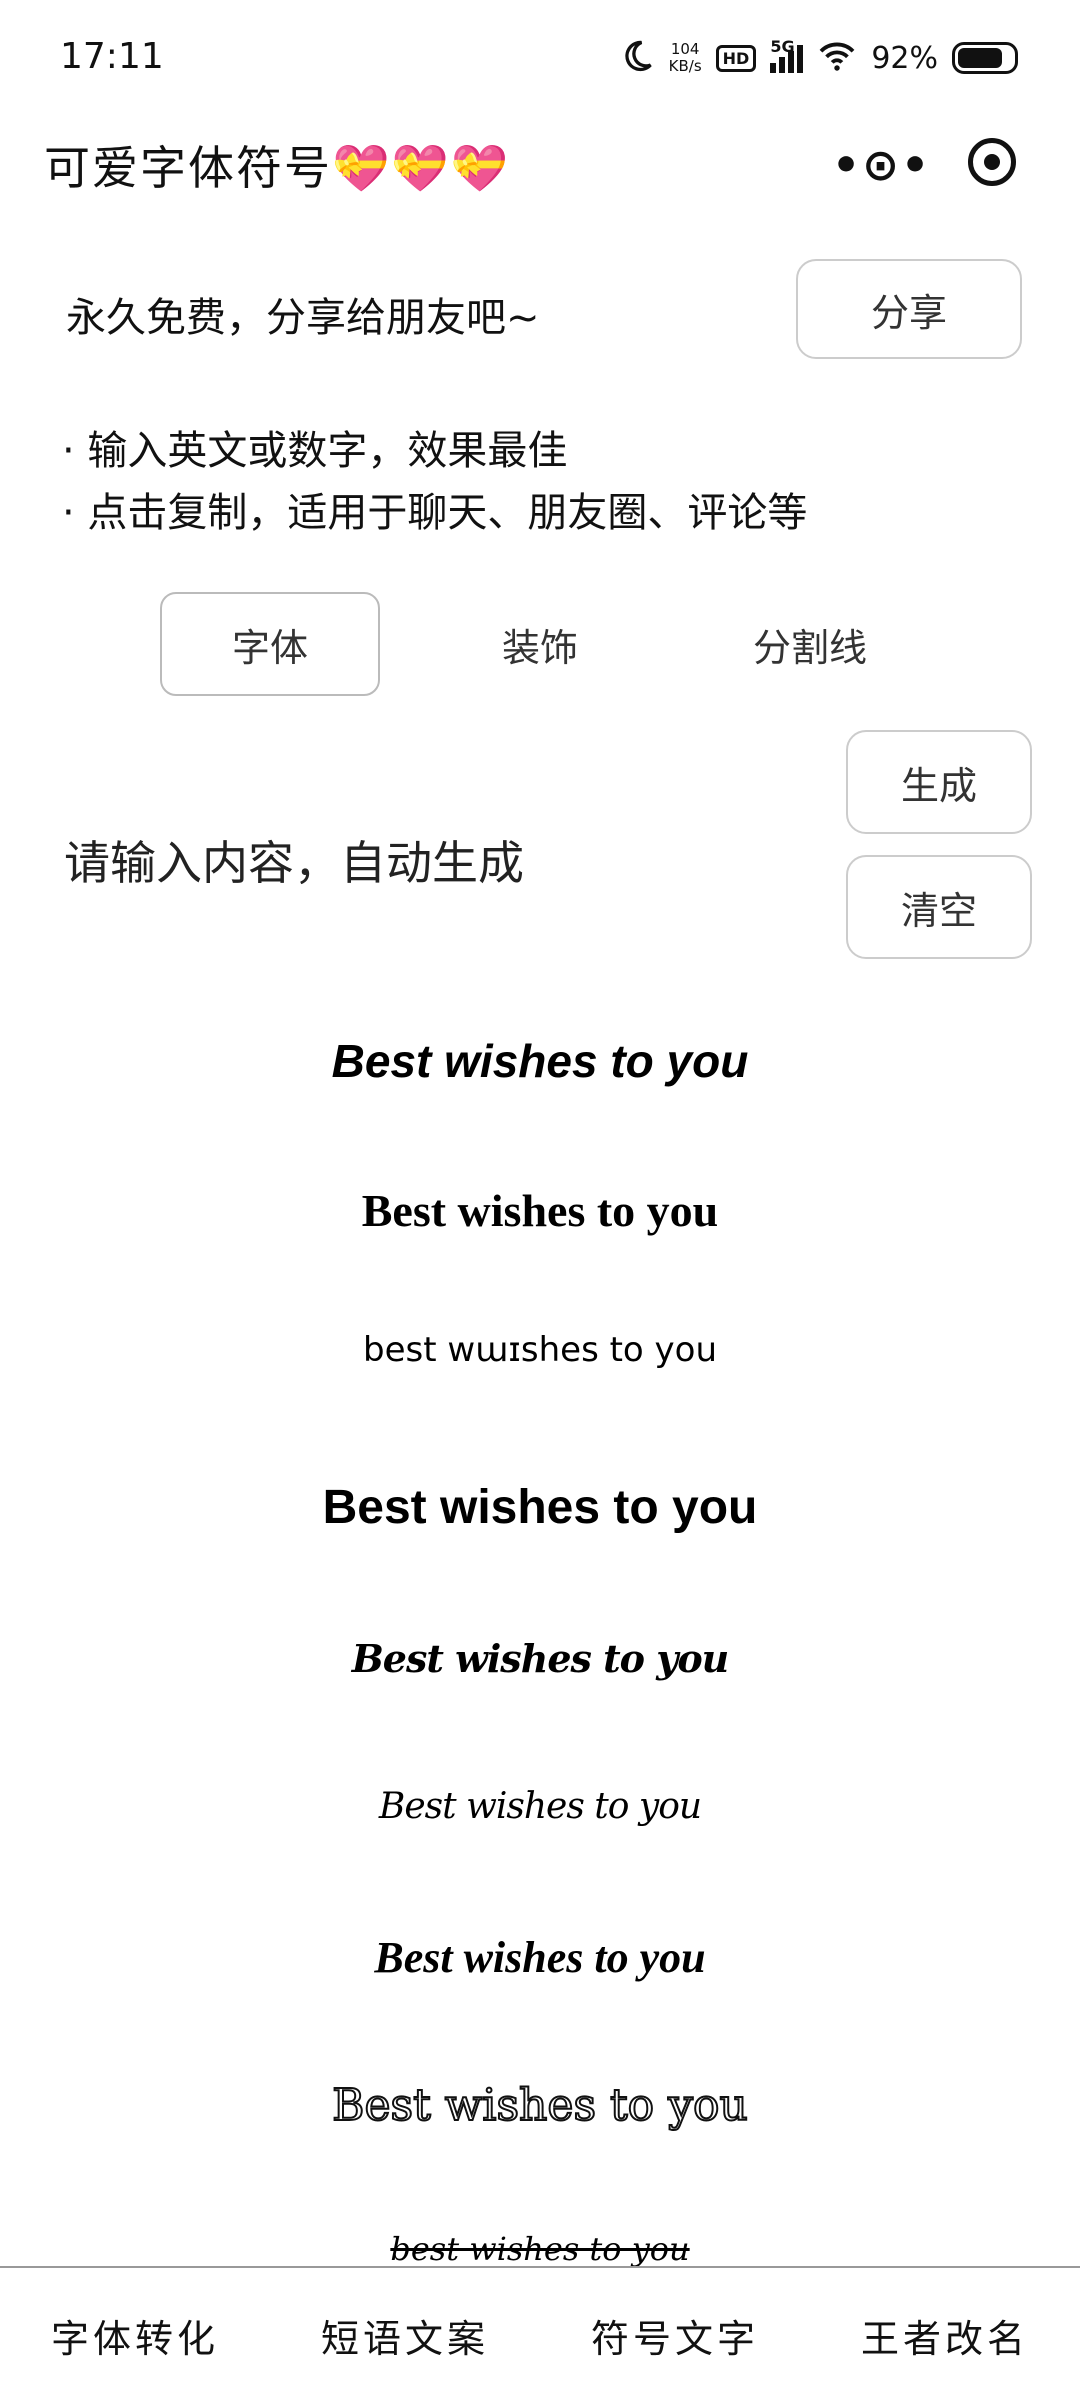  What do you see at coordinates (405, 2335) in the screenshot?
I see `tab-bar-item-phrases: 短语文案` at bounding box center [405, 2335].